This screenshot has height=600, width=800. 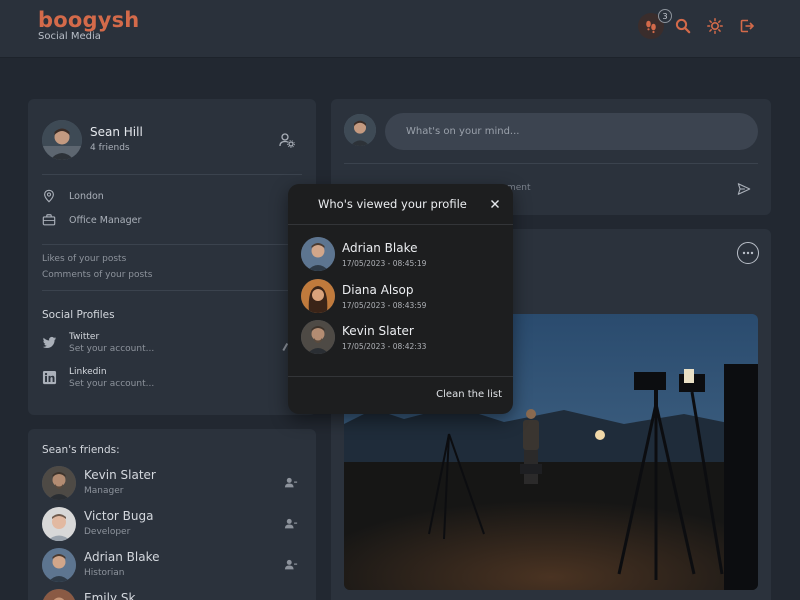 I want to click on top-navbar: boogysh Social Media 3, so click(x=400, y=29).